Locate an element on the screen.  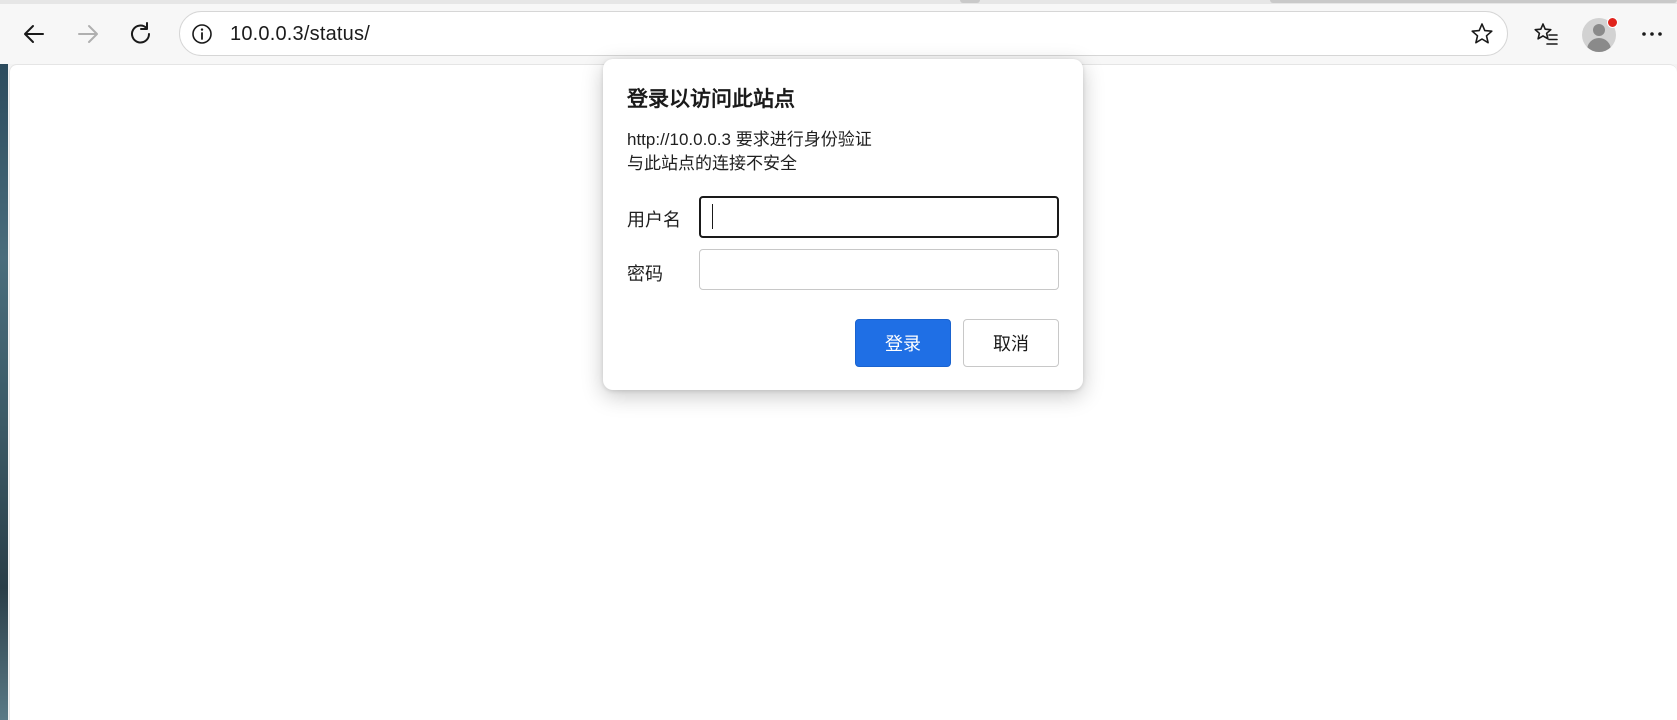
browser-toolbar: 10.0.0.3/status/ is located at coordinates (838, 34).